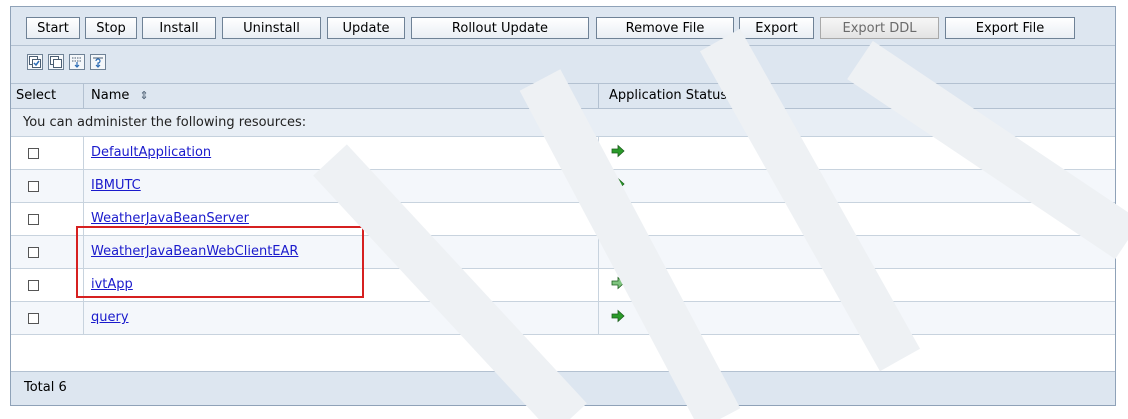  What do you see at coordinates (116, 185) in the screenshot?
I see `application-link: IBMUTC` at bounding box center [116, 185].